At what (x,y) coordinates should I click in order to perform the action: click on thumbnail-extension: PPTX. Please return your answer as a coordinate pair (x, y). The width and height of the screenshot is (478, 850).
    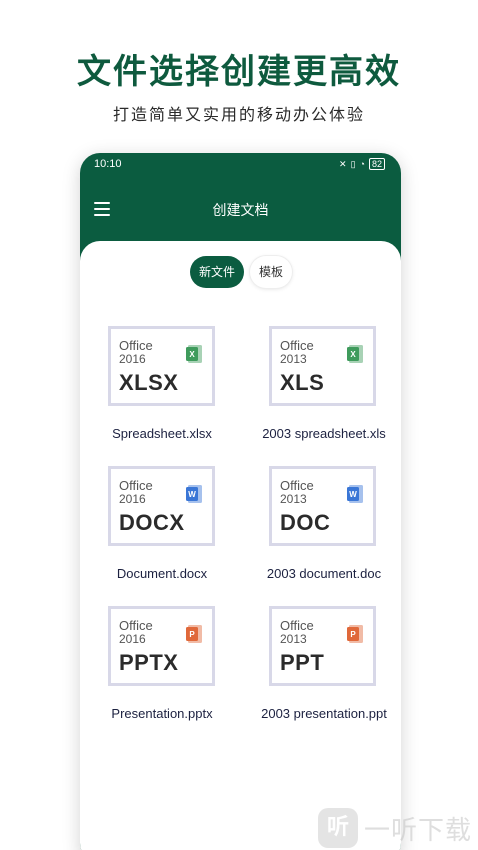
    Looking at the image, I should click on (149, 662).